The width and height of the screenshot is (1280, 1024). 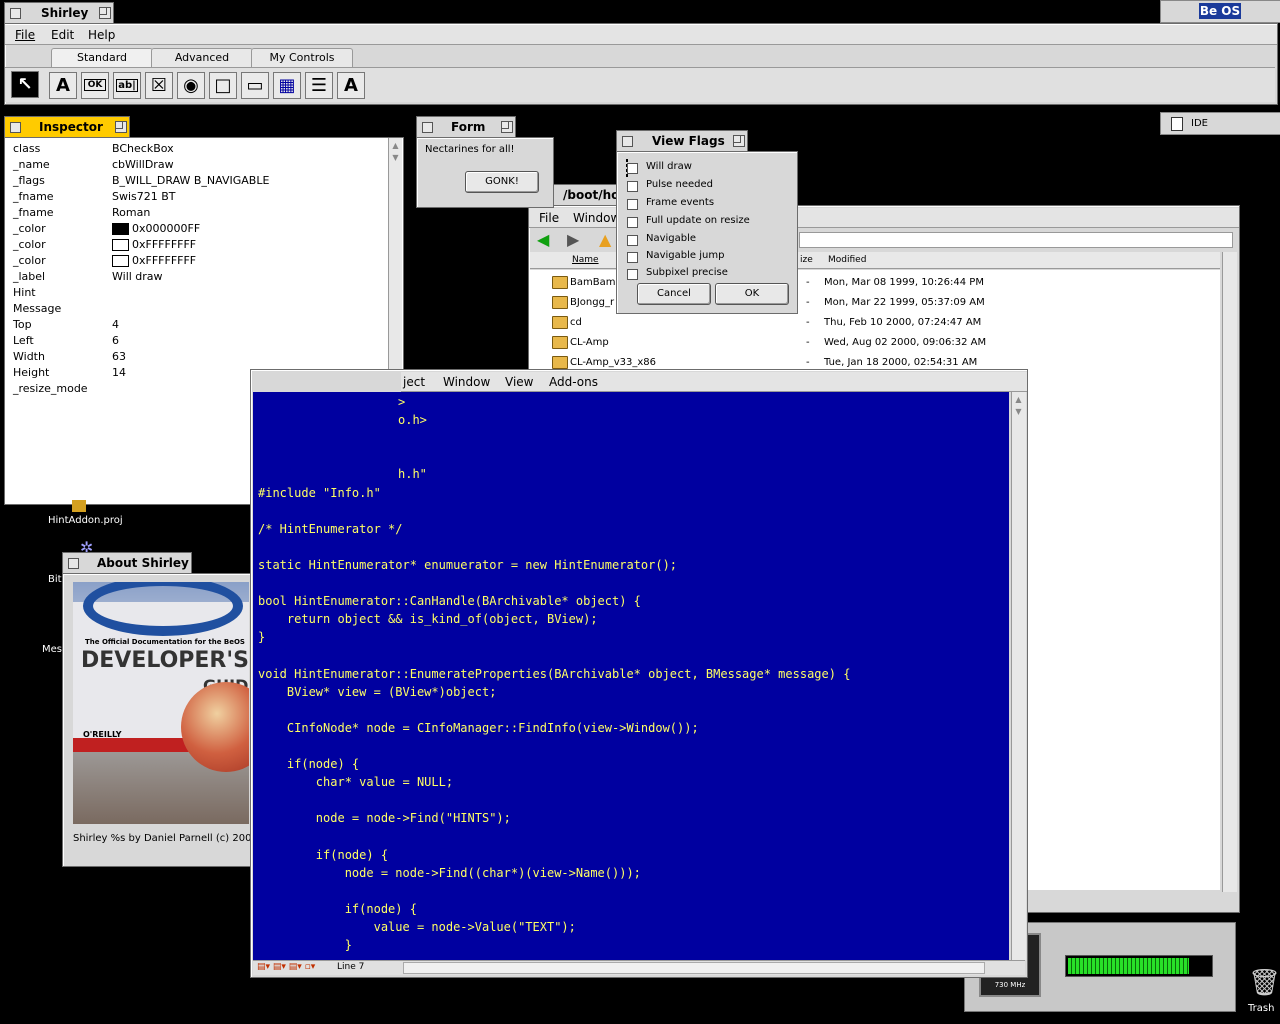 I want to click on button-tool: OK, so click(x=95, y=85).